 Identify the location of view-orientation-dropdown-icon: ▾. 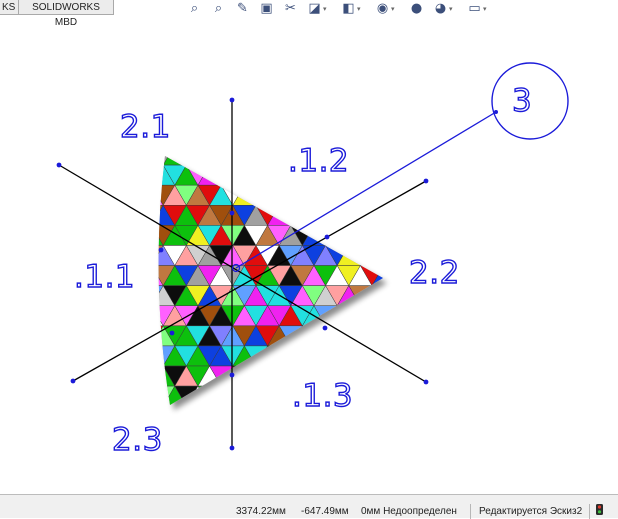
(326, 9).